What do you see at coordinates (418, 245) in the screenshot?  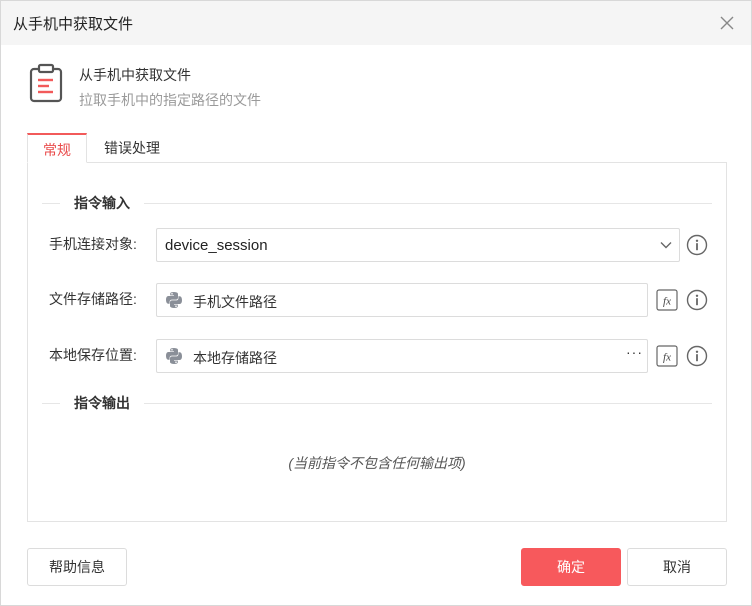 I see `device-session-select: device_session` at bounding box center [418, 245].